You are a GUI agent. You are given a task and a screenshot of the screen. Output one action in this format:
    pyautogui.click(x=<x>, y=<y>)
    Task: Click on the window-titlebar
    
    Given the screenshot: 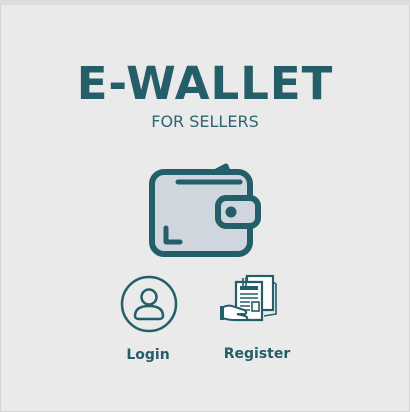 What is the action you would take?
    pyautogui.click(x=205, y=2)
    